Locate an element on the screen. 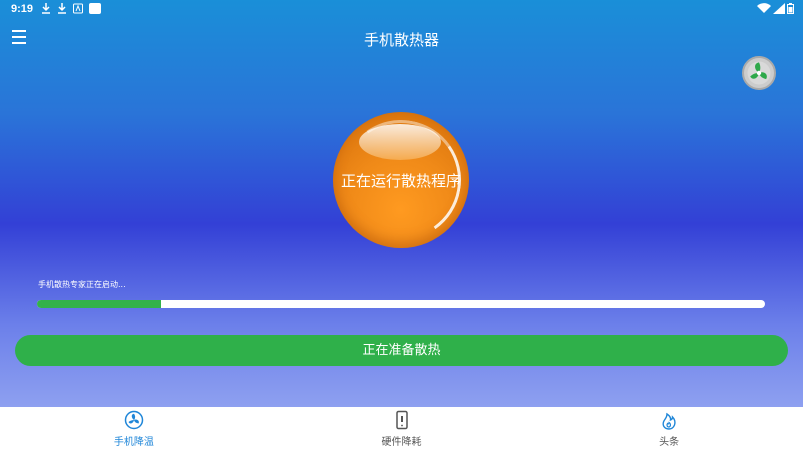 The height and width of the screenshot is (452, 803). nav-label-hardware: 硬件降耗 is located at coordinates (401, 442).